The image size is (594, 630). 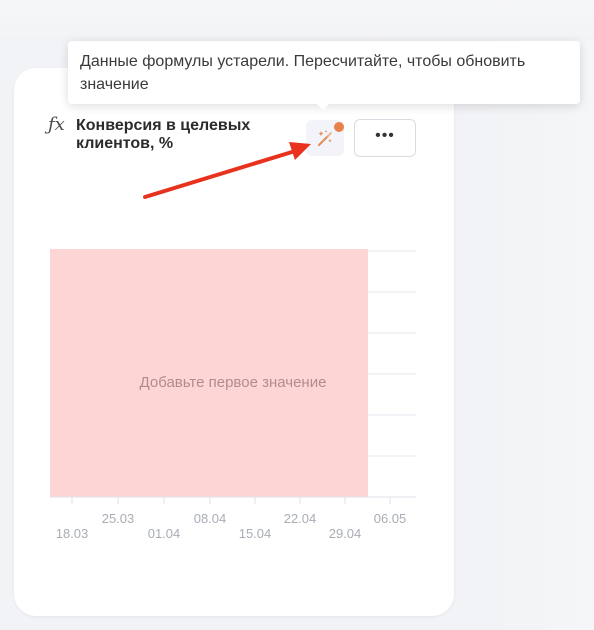 I want to click on background-band, so click(x=297, y=20).